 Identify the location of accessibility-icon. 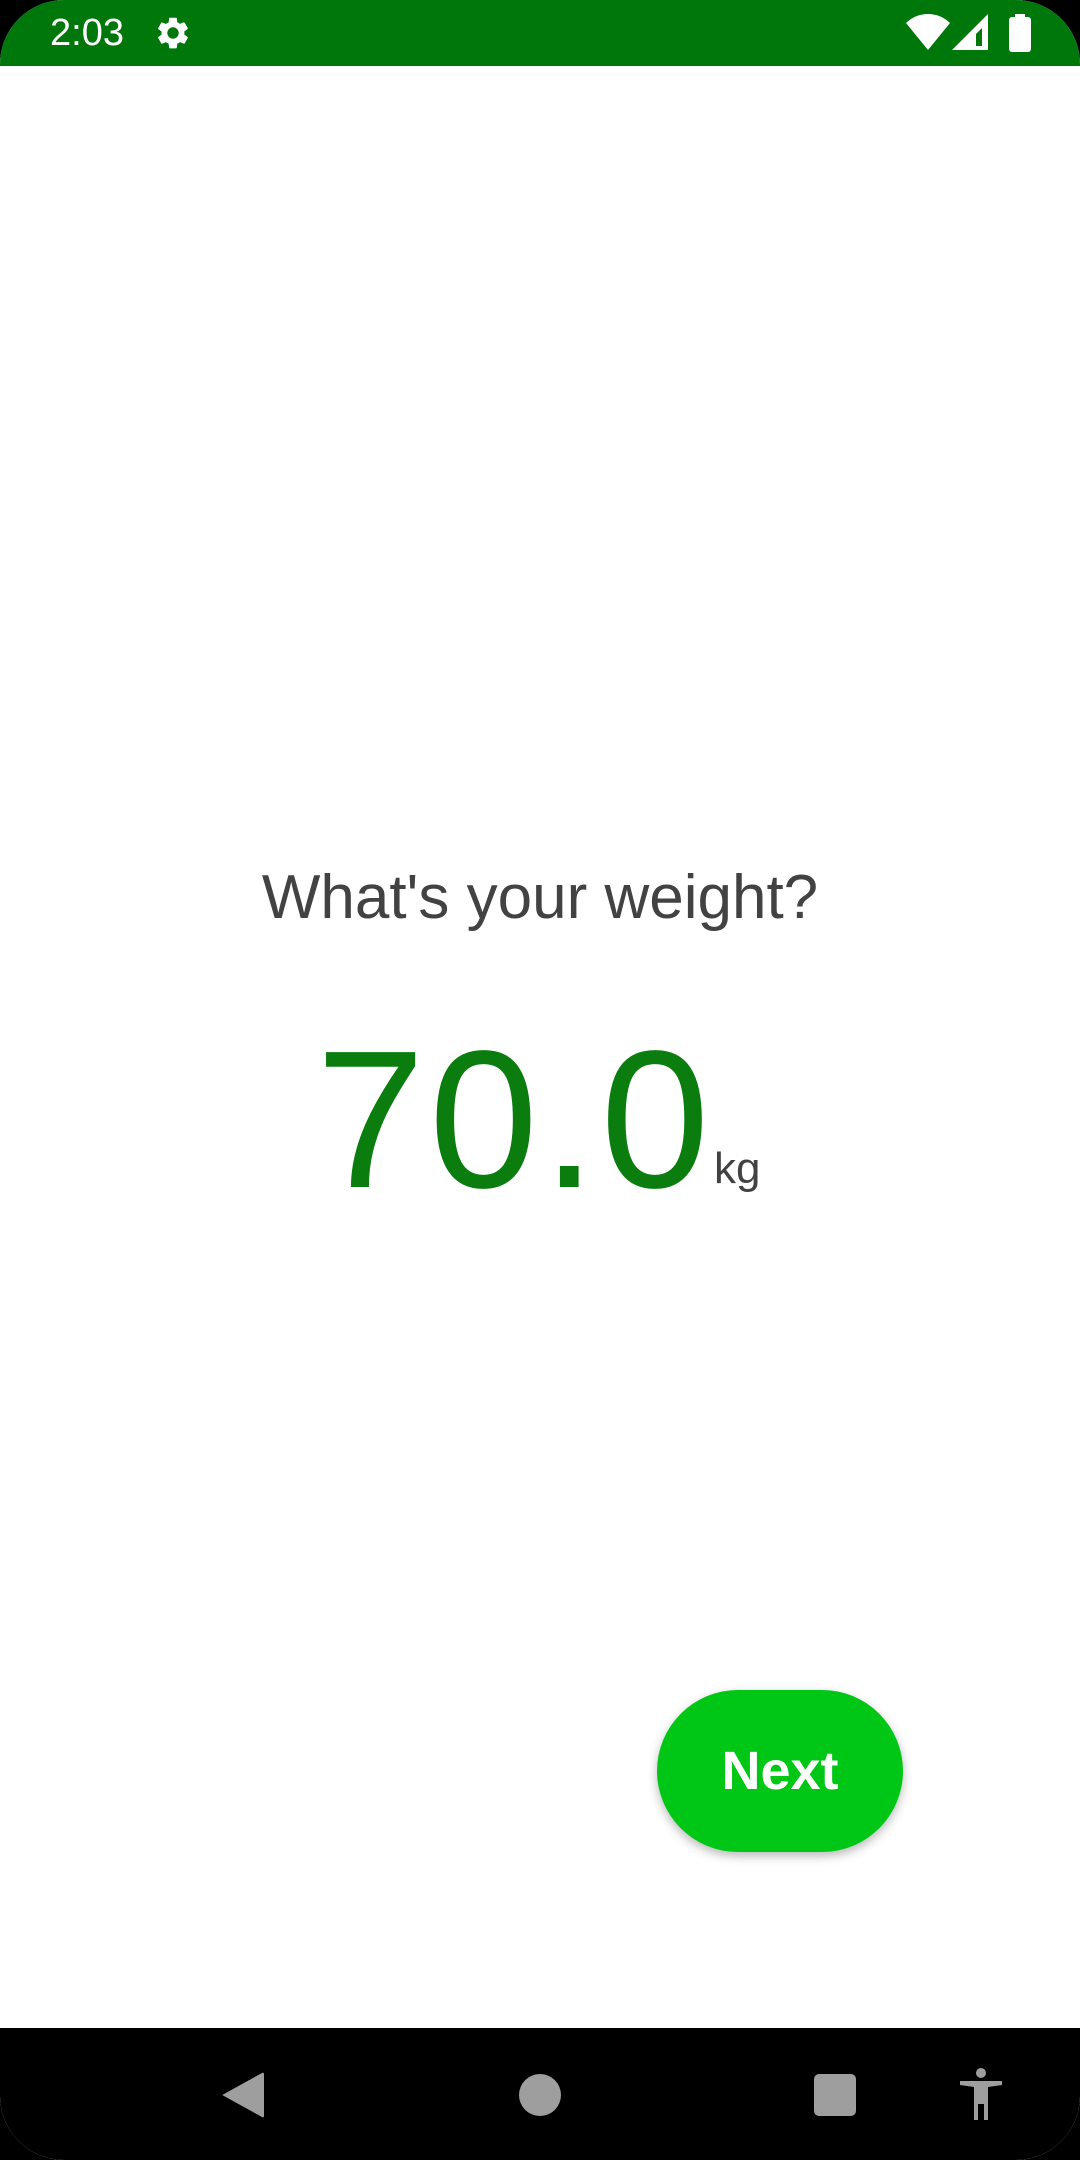
(981, 2094).